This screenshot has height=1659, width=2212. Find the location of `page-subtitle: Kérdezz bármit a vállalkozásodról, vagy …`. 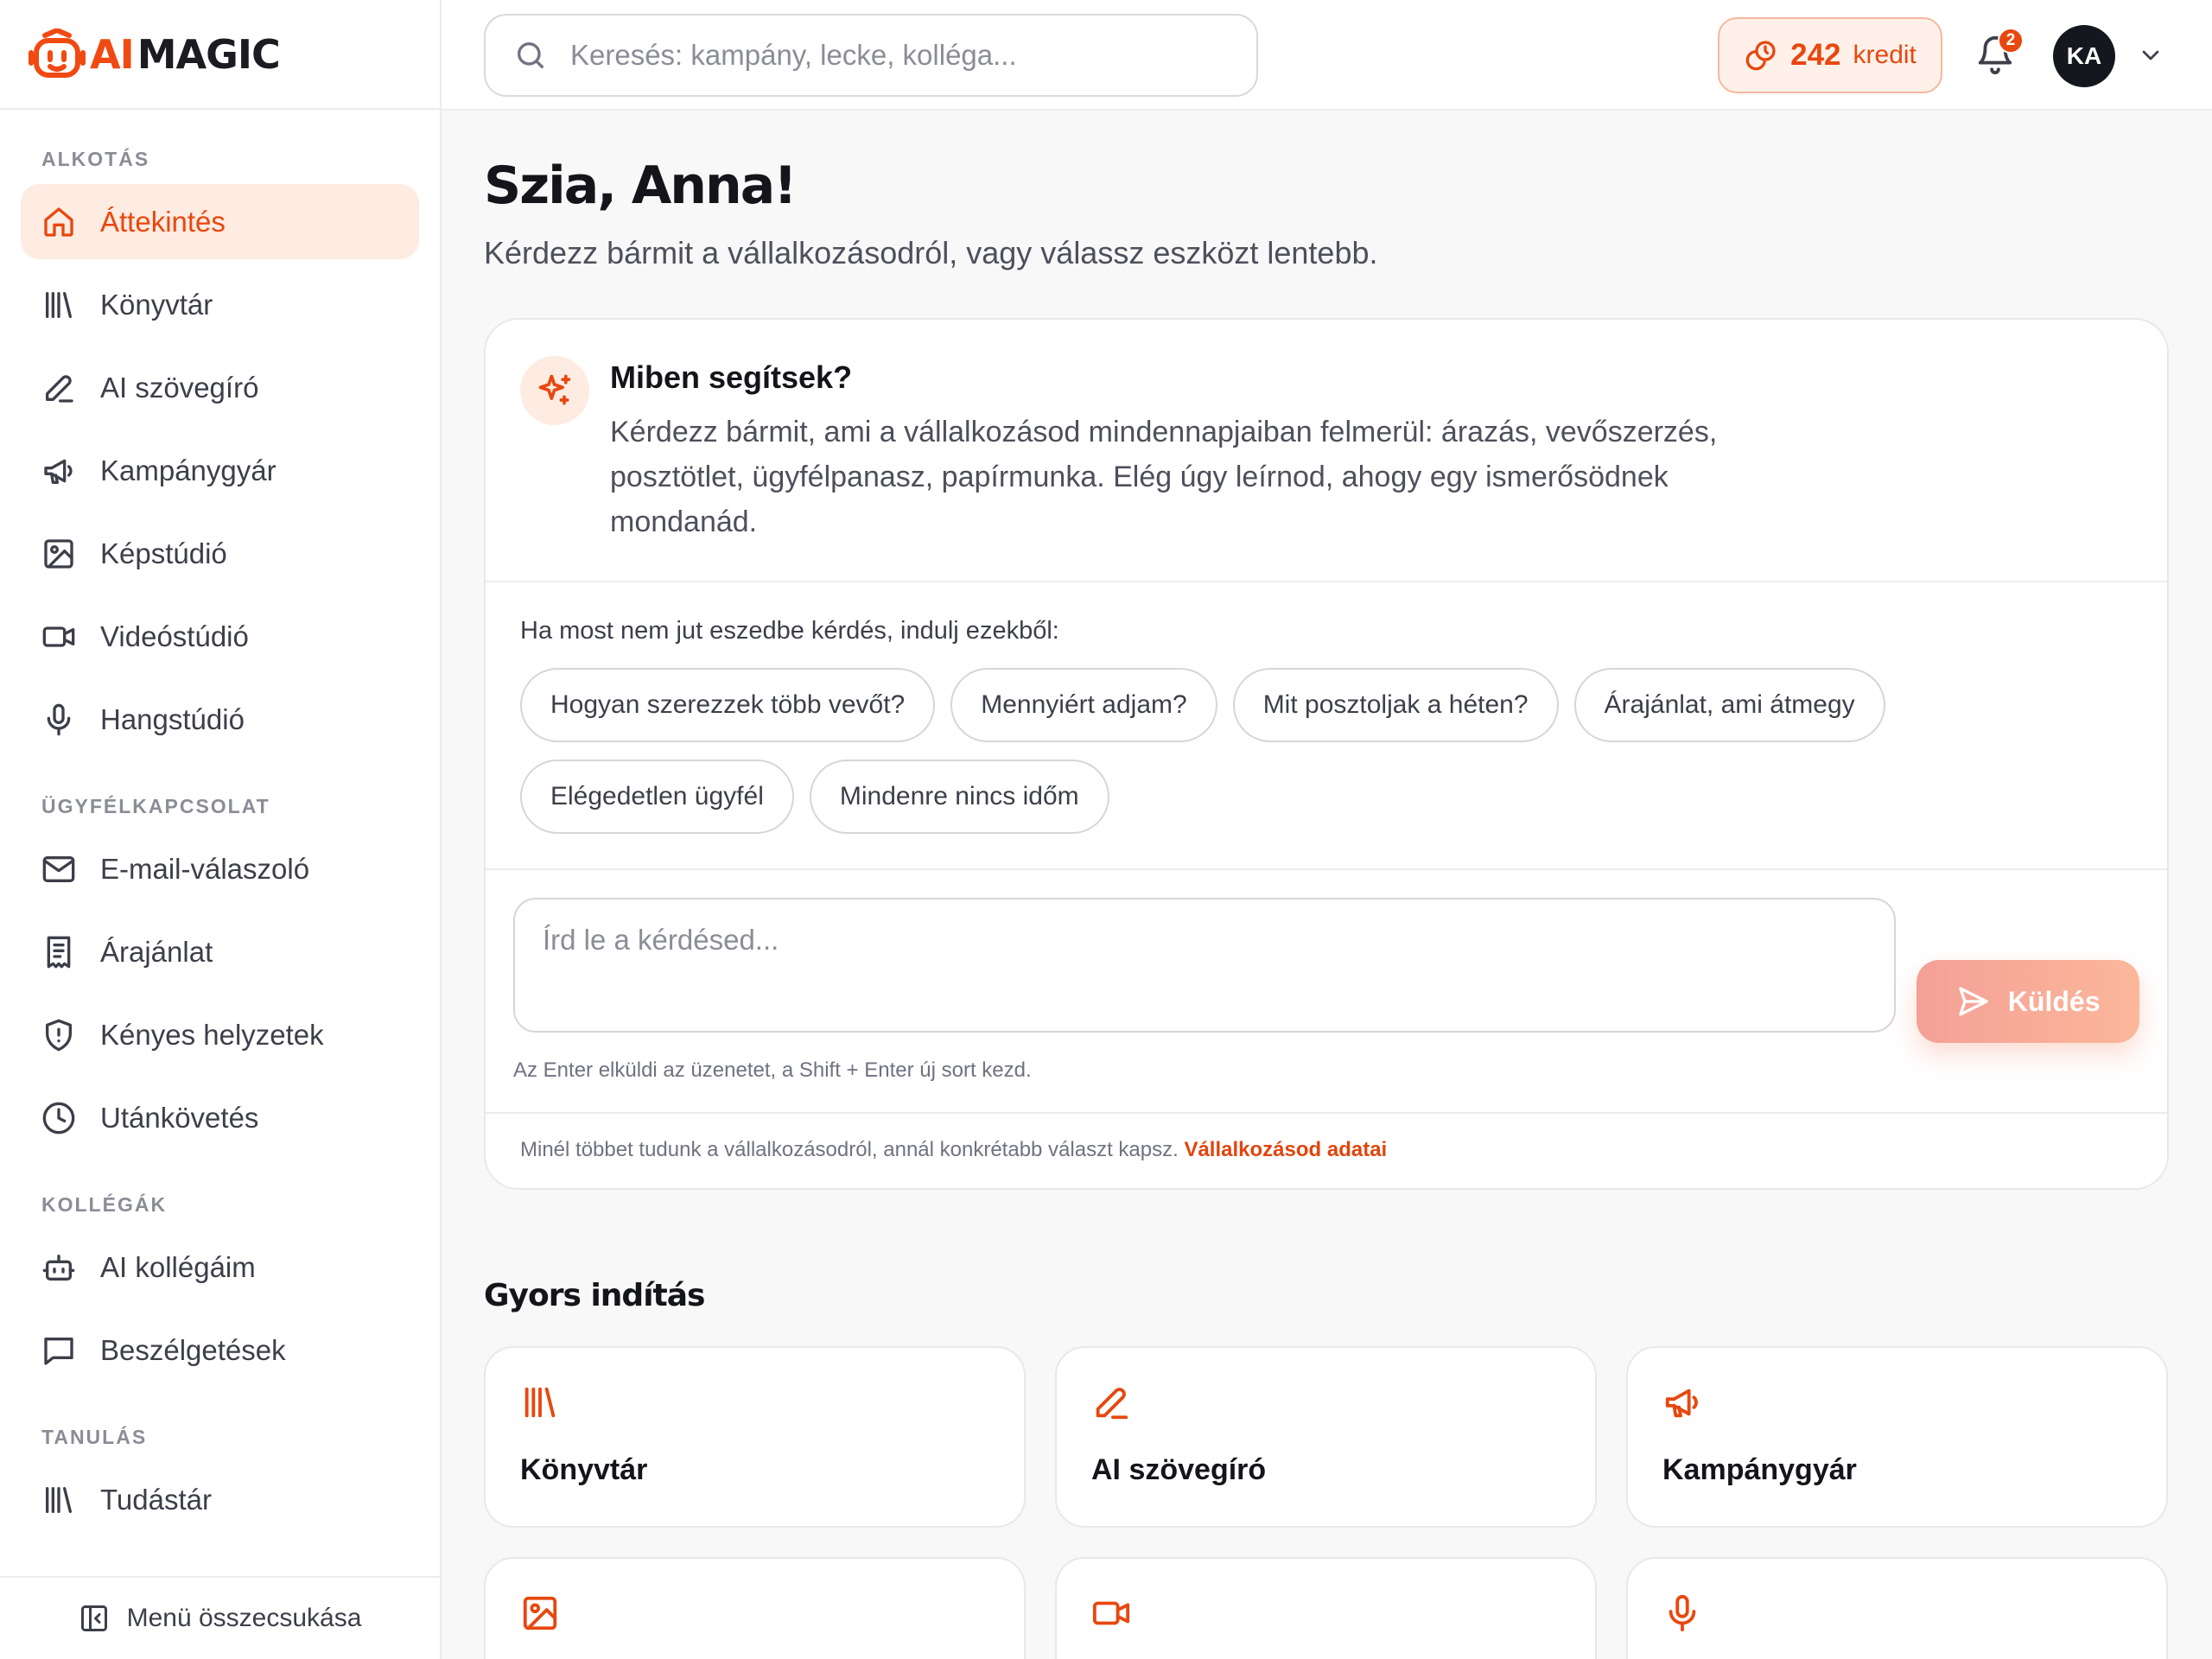

page-subtitle: Kérdezz bármit a vállalkozásodról, vagy … is located at coordinates (931, 252).